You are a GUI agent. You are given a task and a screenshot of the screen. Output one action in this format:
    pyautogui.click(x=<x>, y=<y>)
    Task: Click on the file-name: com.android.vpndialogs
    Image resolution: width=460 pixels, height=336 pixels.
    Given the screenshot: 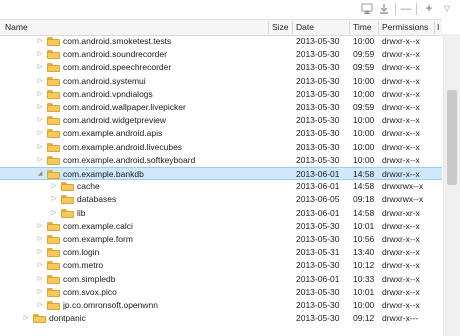 What is the action you would take?
    pyautogui.click(x=108, y=93)
    